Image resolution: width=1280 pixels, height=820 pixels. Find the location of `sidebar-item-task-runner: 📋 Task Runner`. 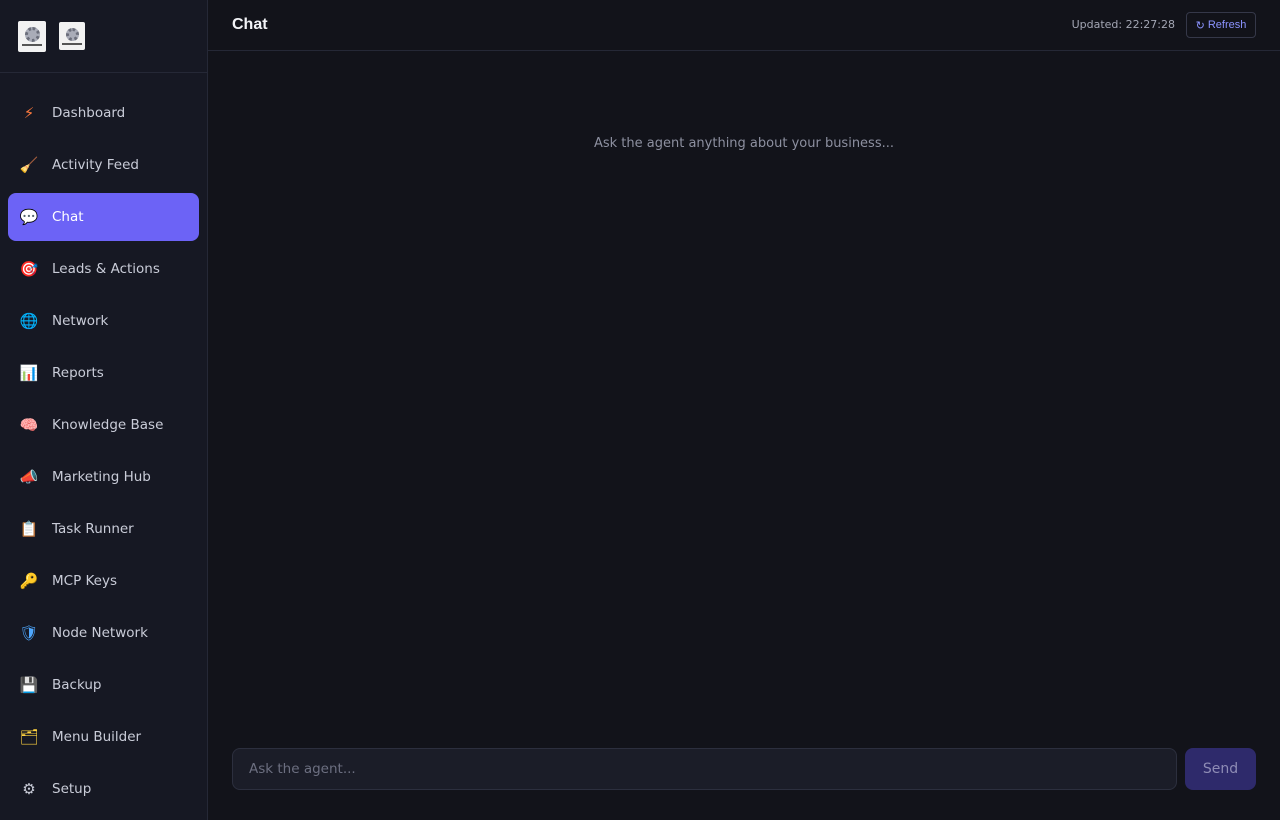

sidebar-item-task-runner: 📋 Task Runner is located at coordinates (103, 529).